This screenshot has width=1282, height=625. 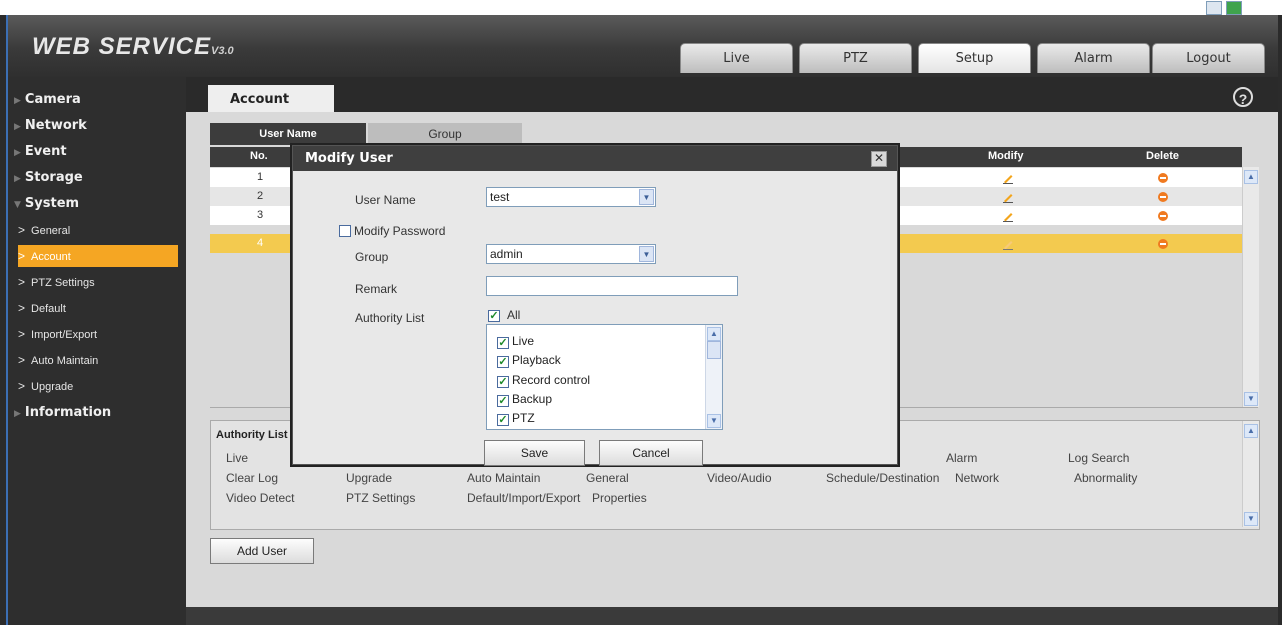 I want to click on group-value: admin, so click(x=506, y=254).